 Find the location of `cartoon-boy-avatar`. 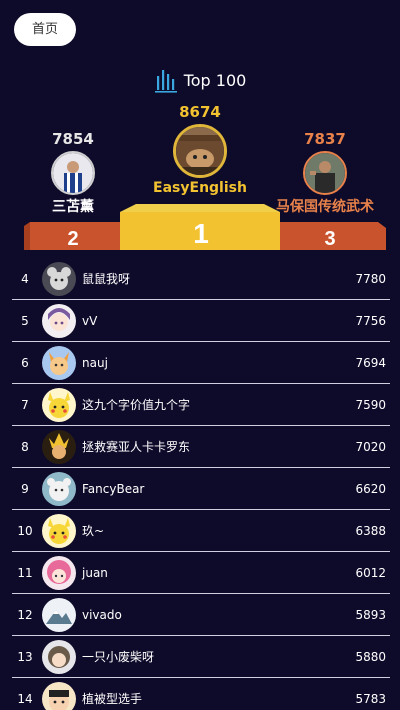

cartoon-boy-avatar is located at coordinates (59, 696).